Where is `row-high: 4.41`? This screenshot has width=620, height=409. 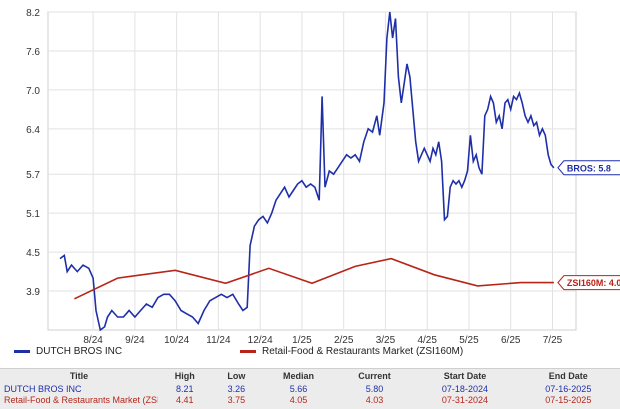
row-high: 4.41 is located at coordinates (185, 399).